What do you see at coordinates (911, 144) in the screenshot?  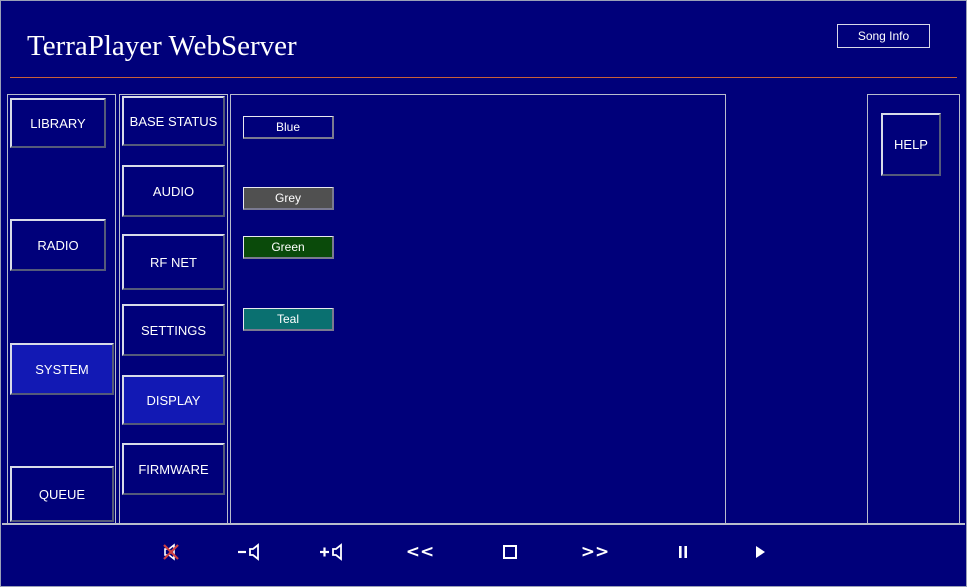 I see `help-button: HELP` at bounding box center [911, 144].